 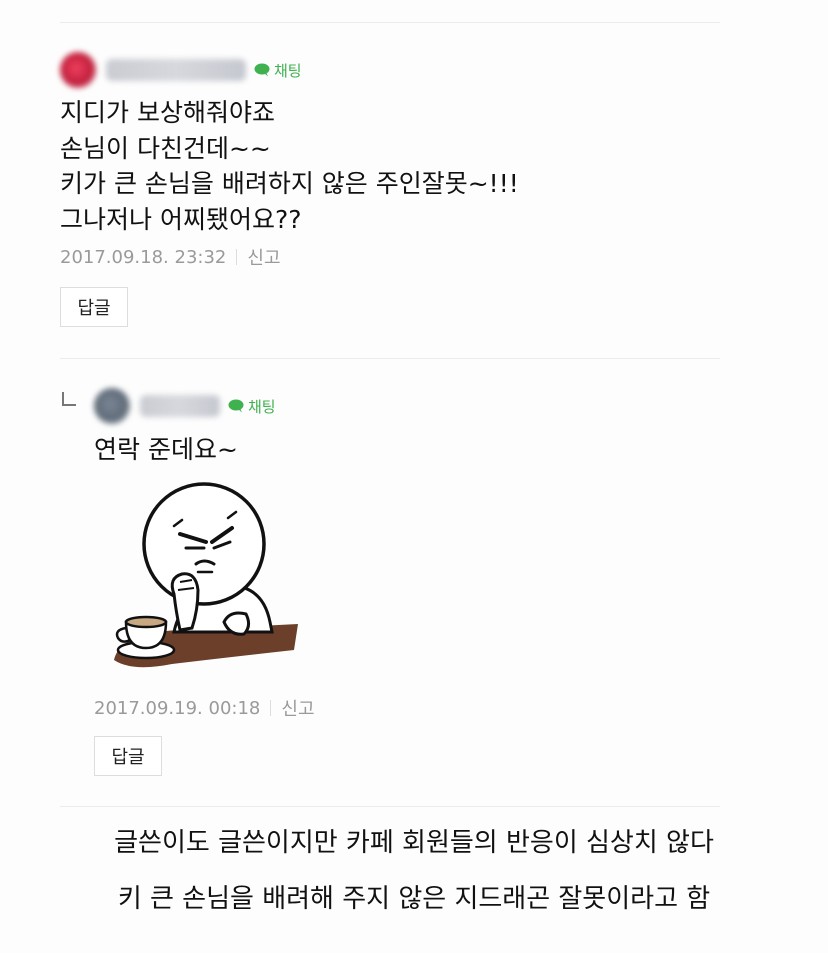 I want to click on comment-meta: 2017.09.18. 23:32 신고, so click(x=170, y=257).